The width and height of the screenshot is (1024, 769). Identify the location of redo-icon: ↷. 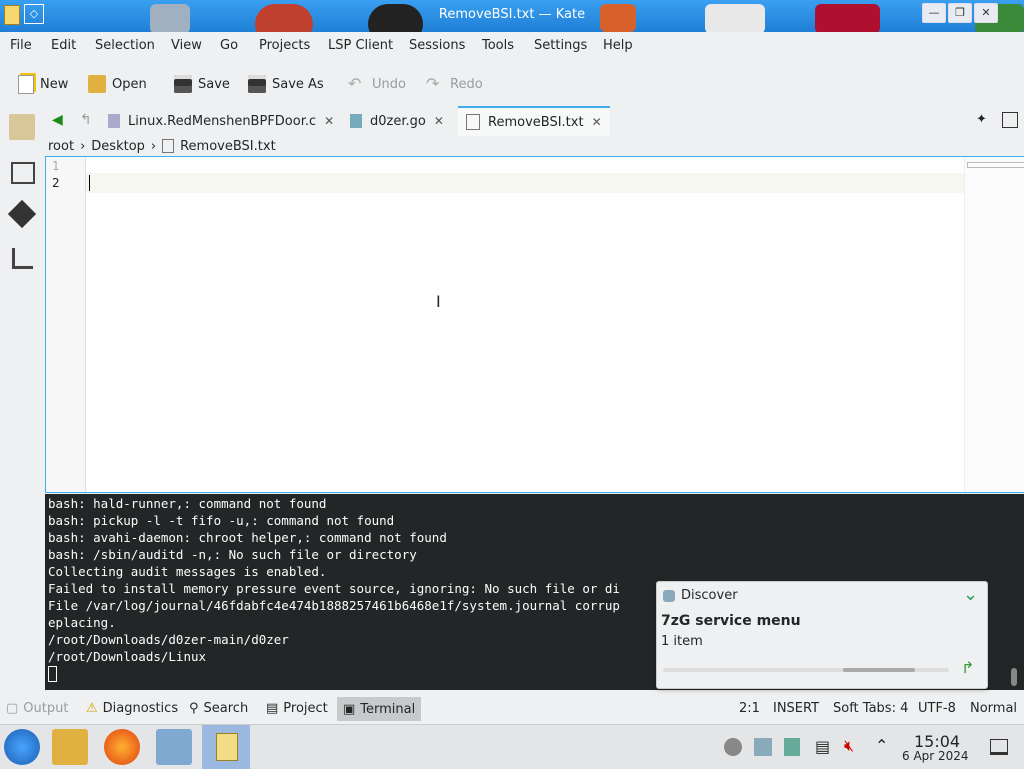
(433, 83).